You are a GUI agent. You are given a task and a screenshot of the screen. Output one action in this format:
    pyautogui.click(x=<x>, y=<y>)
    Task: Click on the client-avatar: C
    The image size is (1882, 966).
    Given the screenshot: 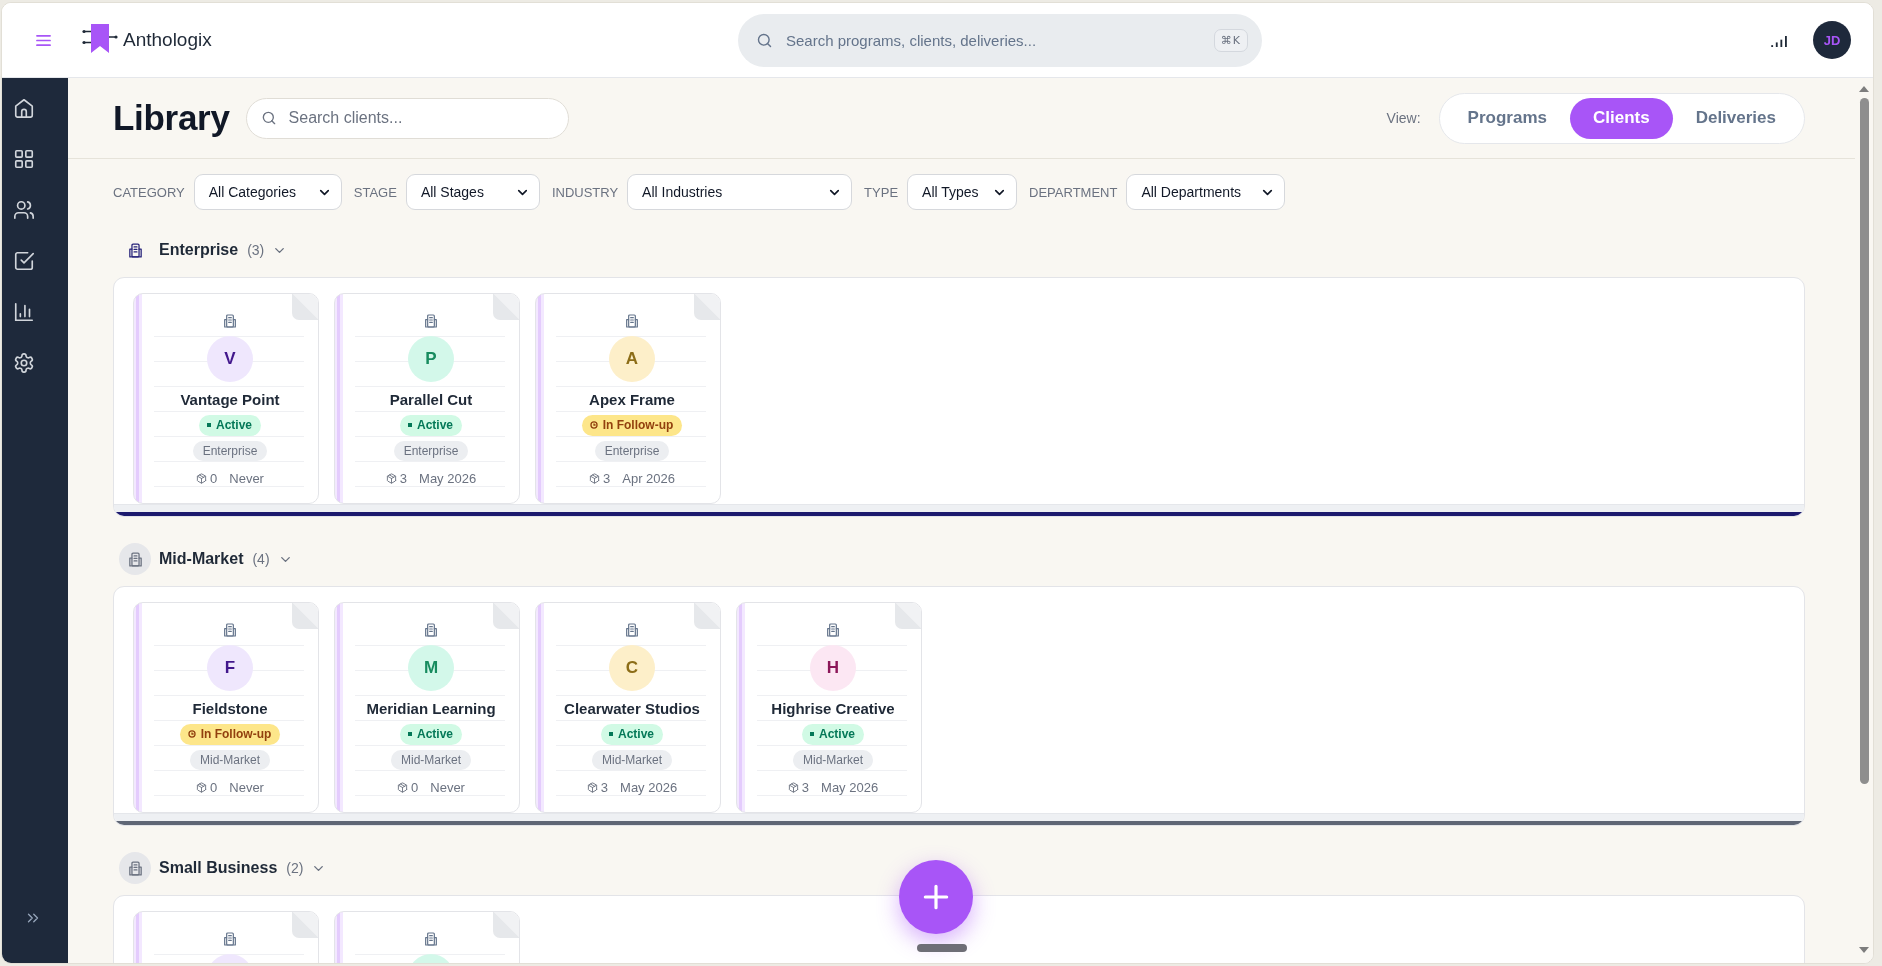 What is the action you would take?
    pyautogui.click(x=632, y=668)
    